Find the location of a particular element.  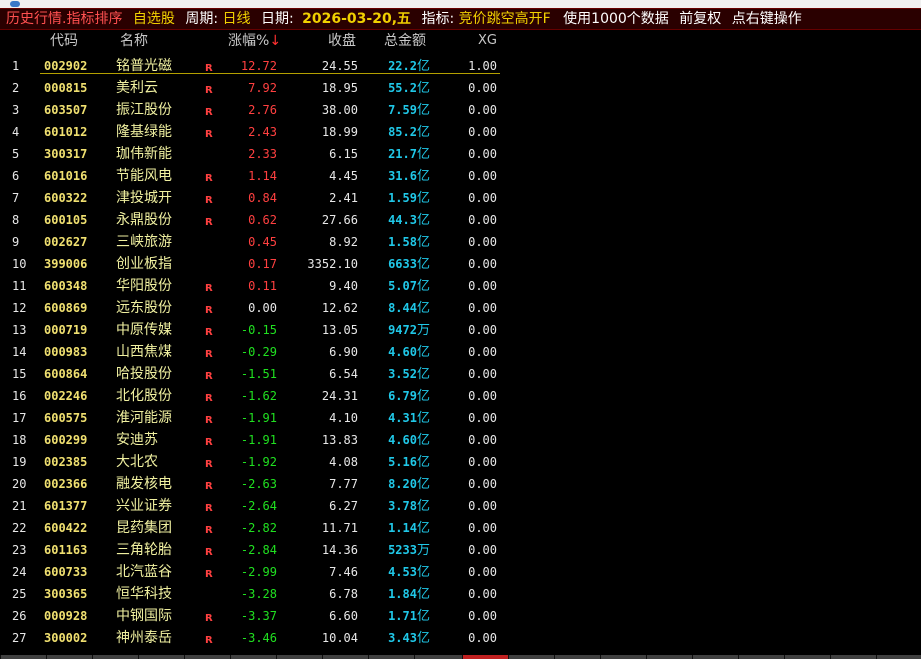

period-value: 日线 is located at coordinates (237, 19).